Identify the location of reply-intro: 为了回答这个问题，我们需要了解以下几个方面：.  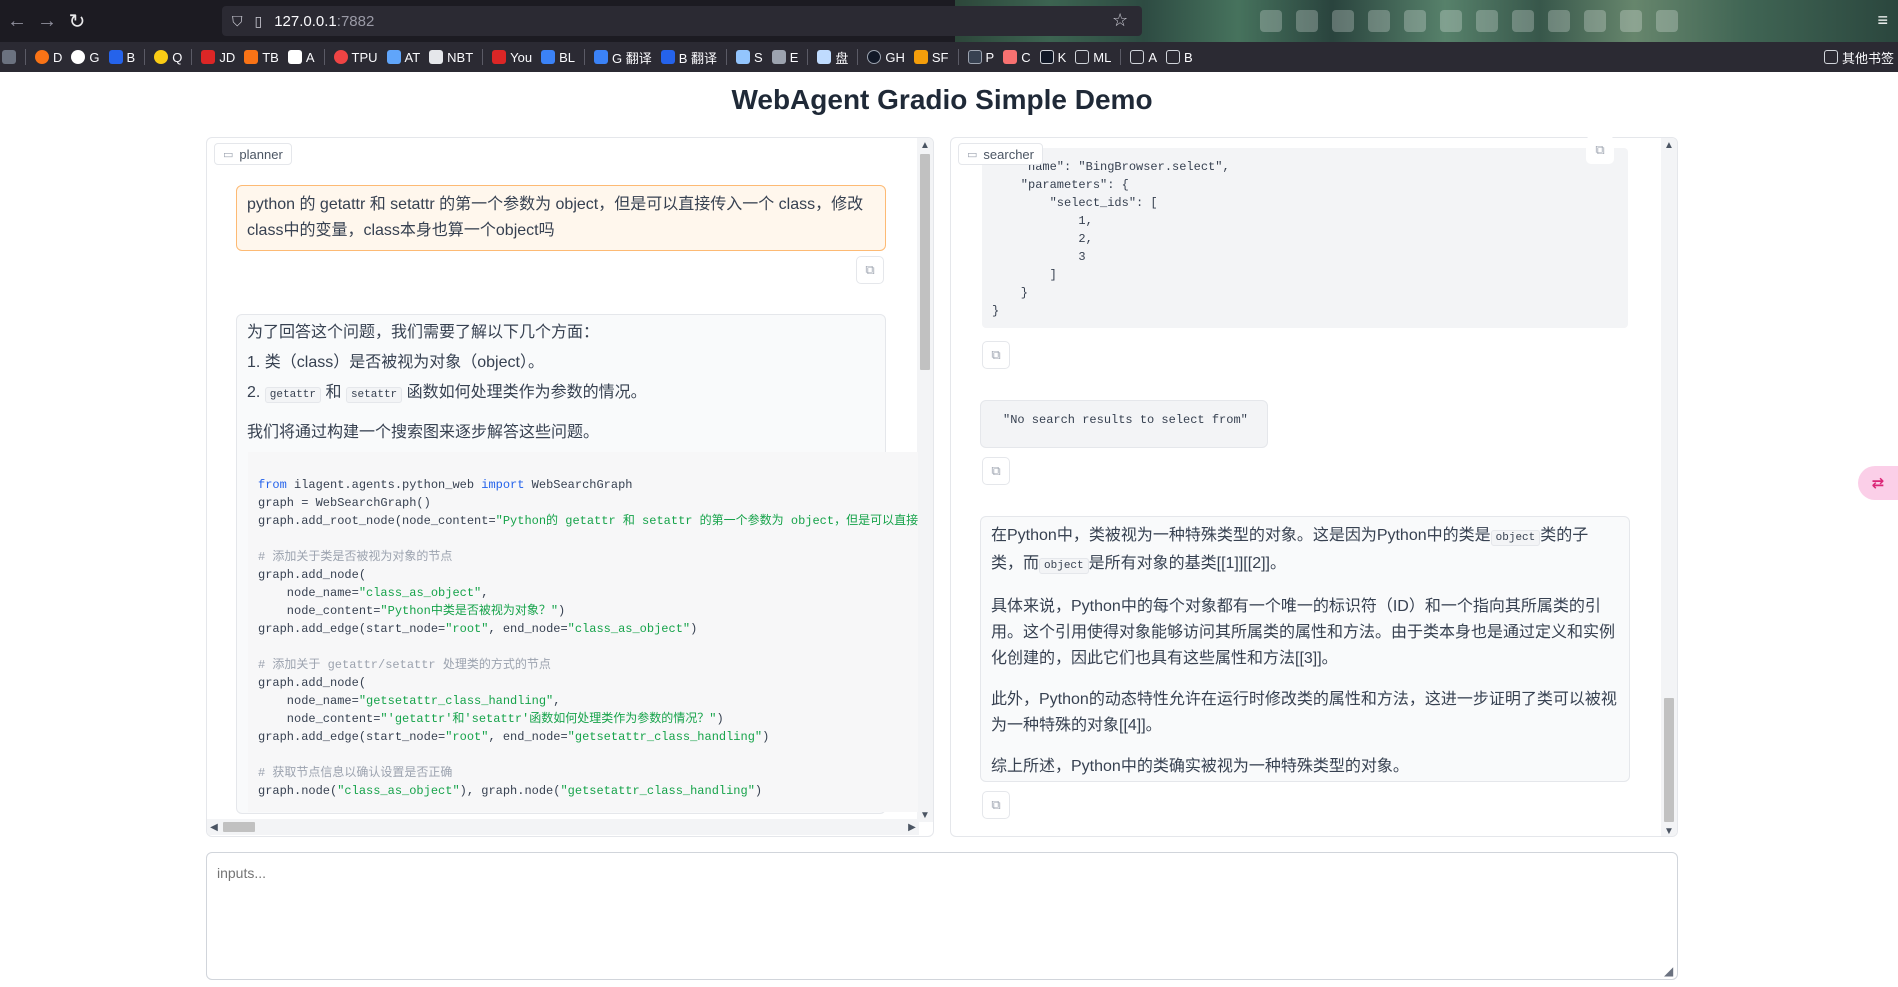
(423, 332).